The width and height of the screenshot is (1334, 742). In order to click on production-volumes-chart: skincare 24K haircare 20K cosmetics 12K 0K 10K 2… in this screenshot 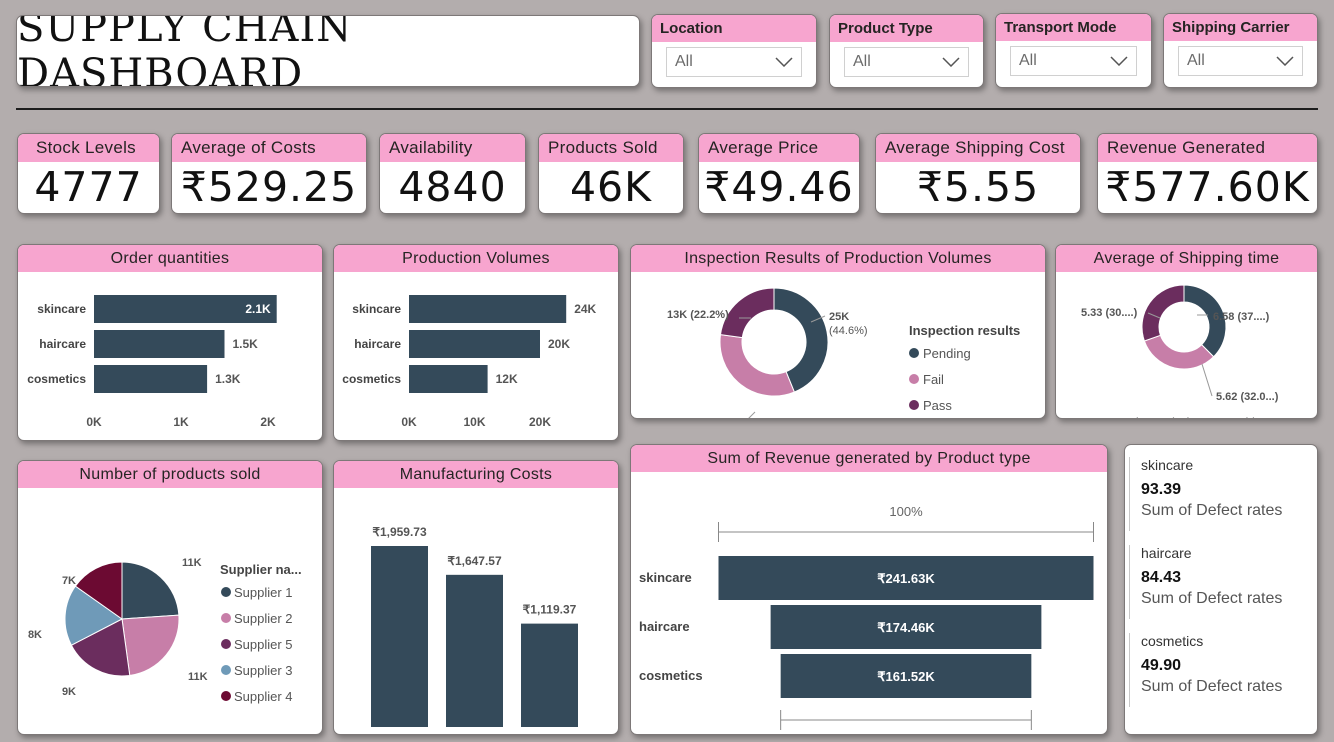, I will do `click(469, 362)`.